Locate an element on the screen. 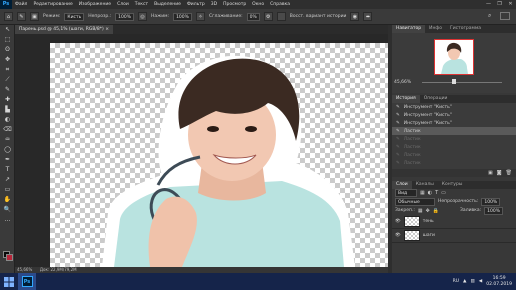  opacity-field: 100% is located at coordinates (125, 16).